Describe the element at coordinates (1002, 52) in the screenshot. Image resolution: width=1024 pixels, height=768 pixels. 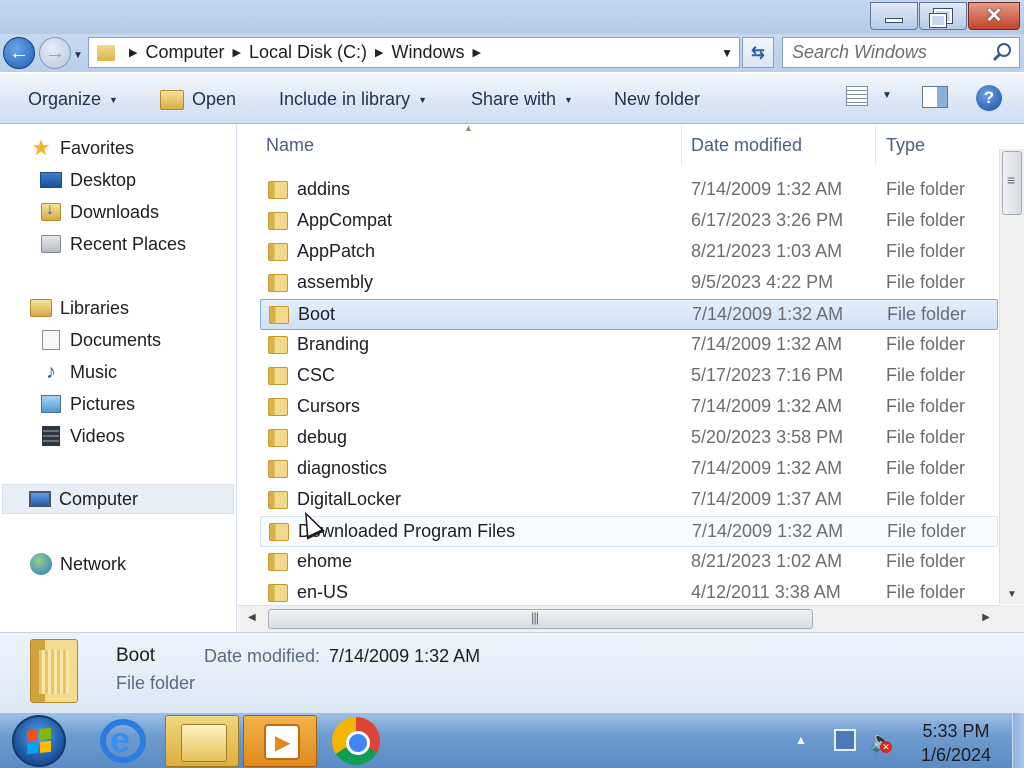
I see `search-icon` at that location.